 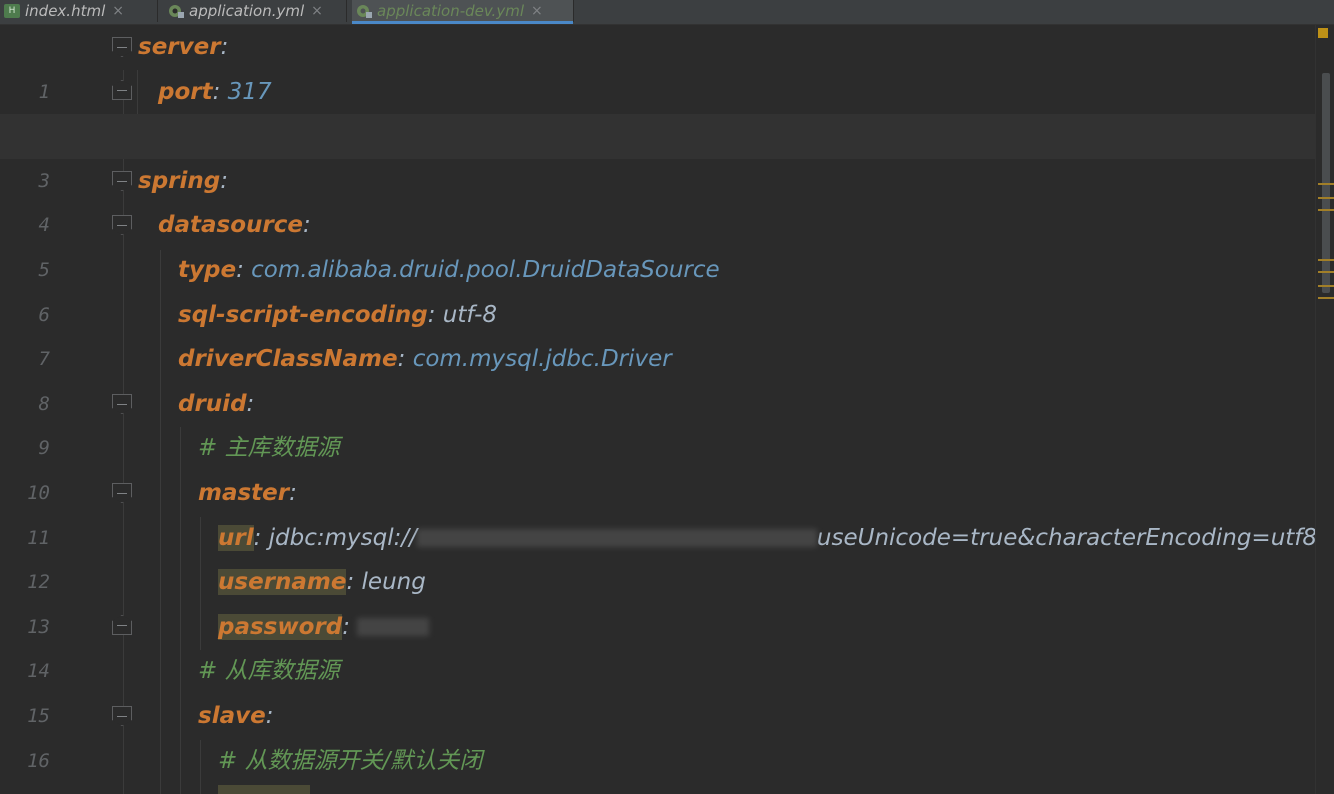 I want to click on code-line: 4 spring:, so click(x=658, y=198).